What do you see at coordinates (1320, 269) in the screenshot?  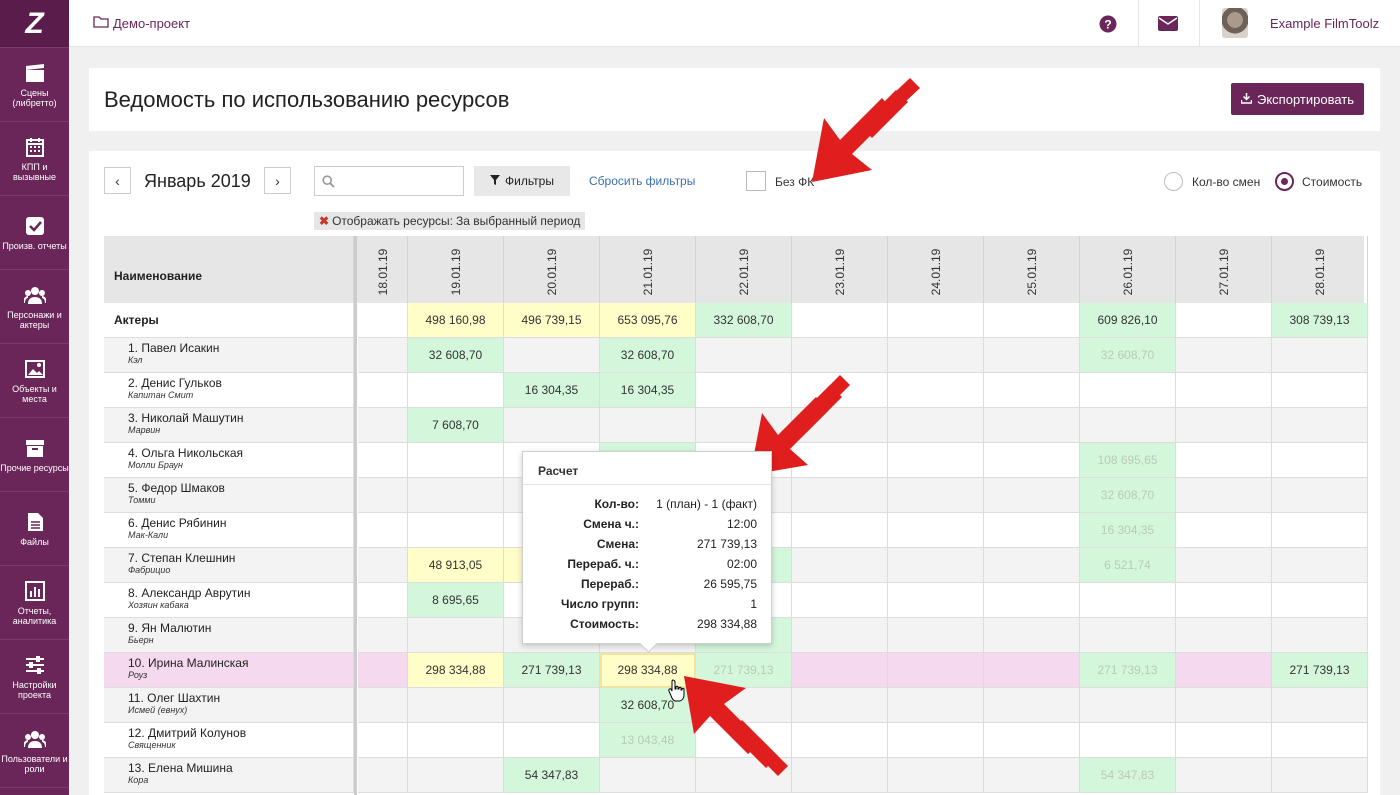 I see `date-column-header: 28.01.19` at bounding box center [1320, 269].